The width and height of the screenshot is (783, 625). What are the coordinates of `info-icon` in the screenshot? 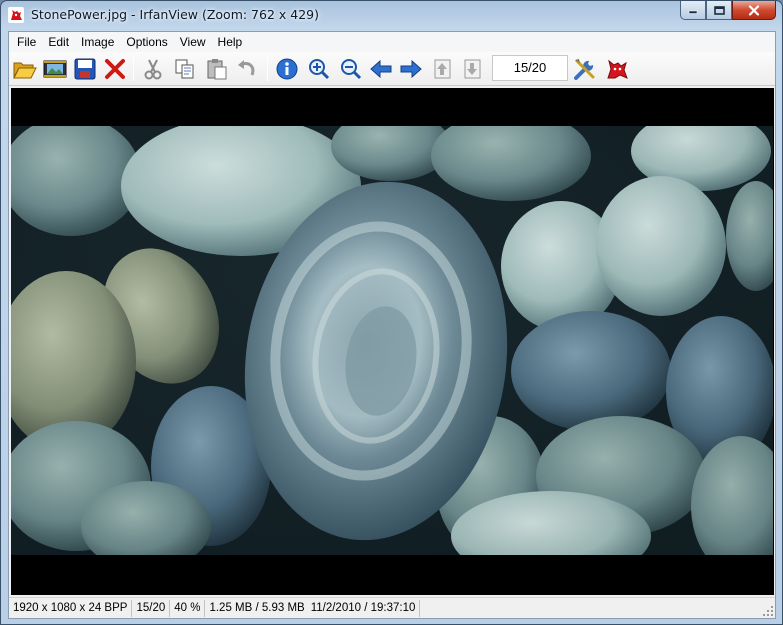 It's located at (287, 69).